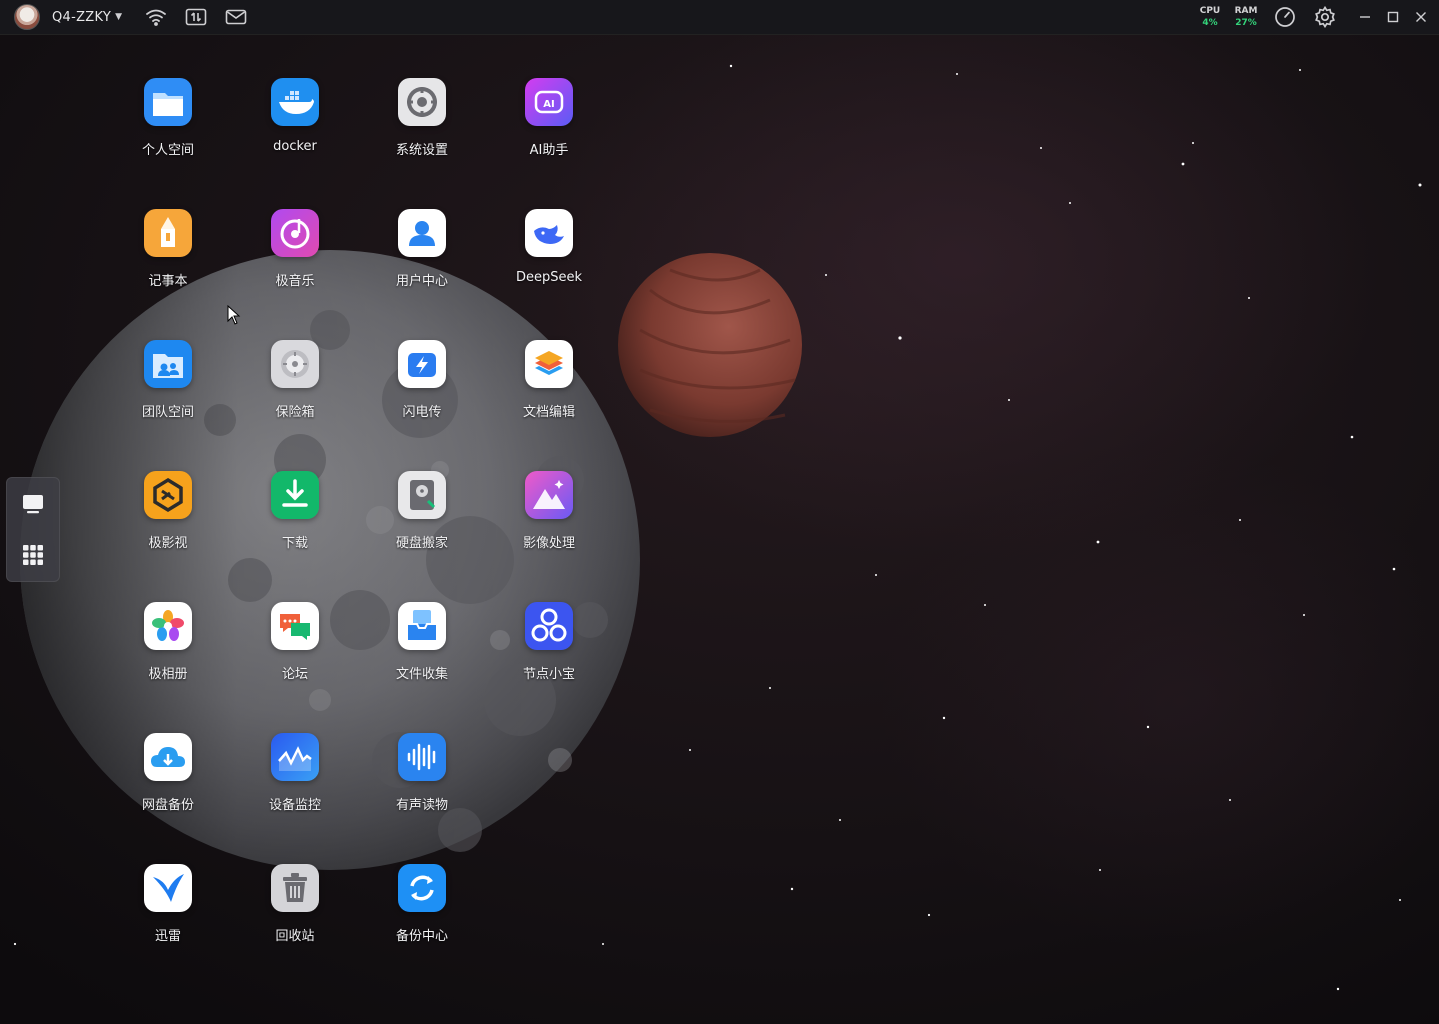 This screenshot has width=1439, height=1024. What do you see at coordinates (421, 281) in the screenshot?
I see `app-label: 用户中心` at bounding box center [421, 281].